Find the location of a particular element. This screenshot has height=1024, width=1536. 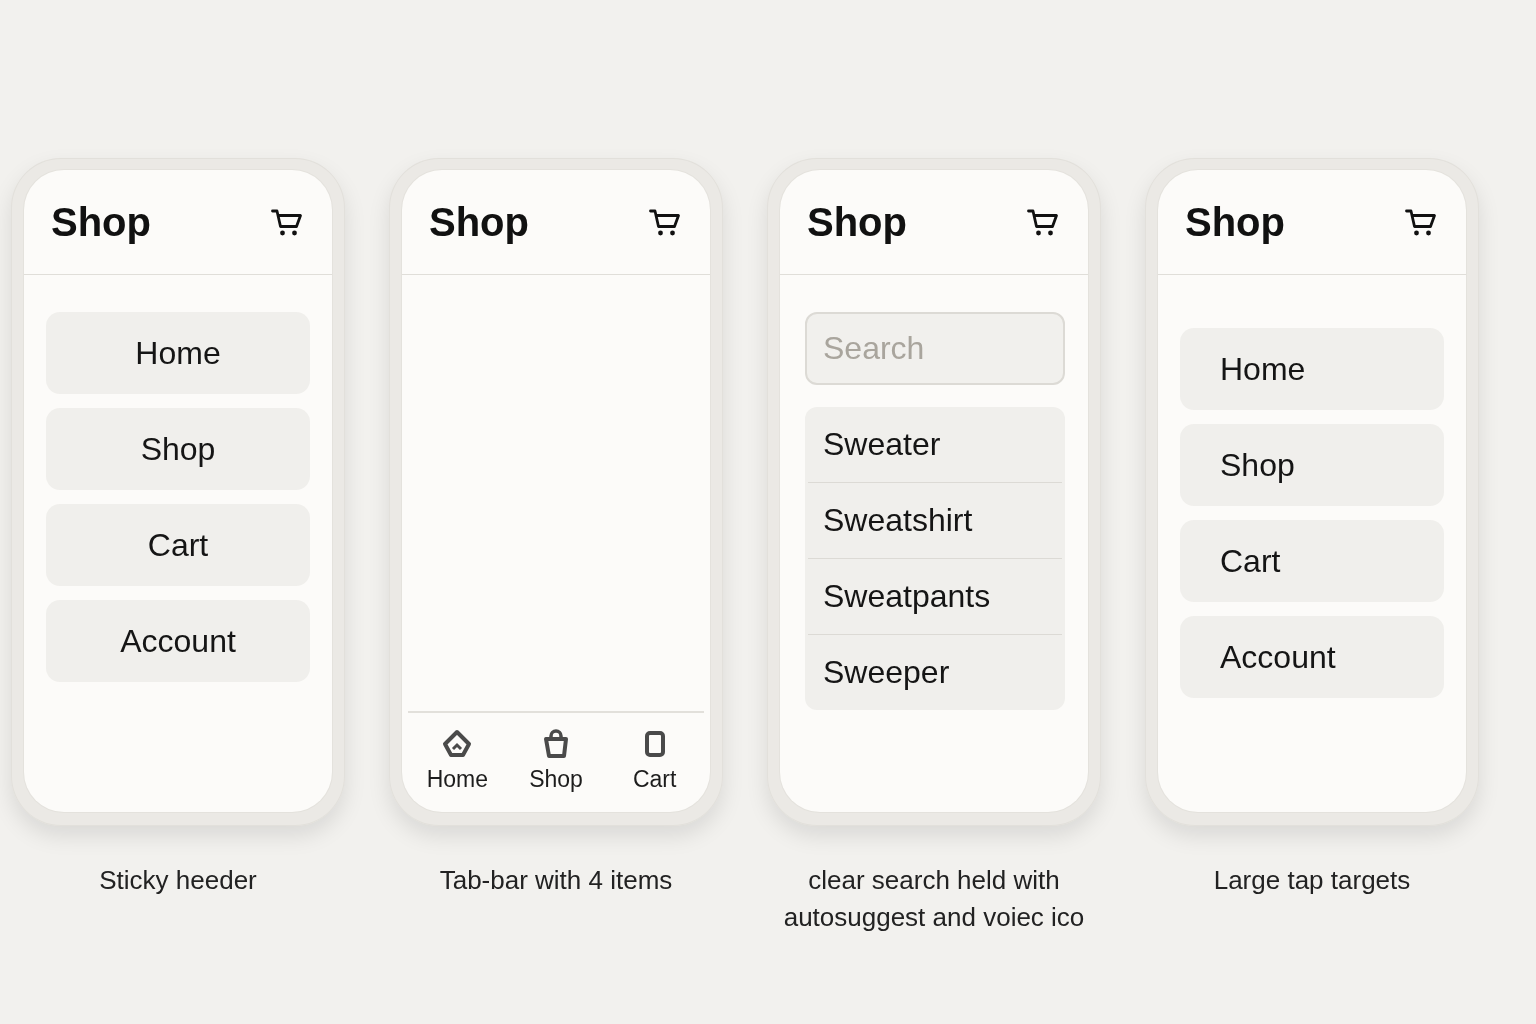

caption: clear search held with autosuggest and voiec ico is located at coordinates (934, 899).